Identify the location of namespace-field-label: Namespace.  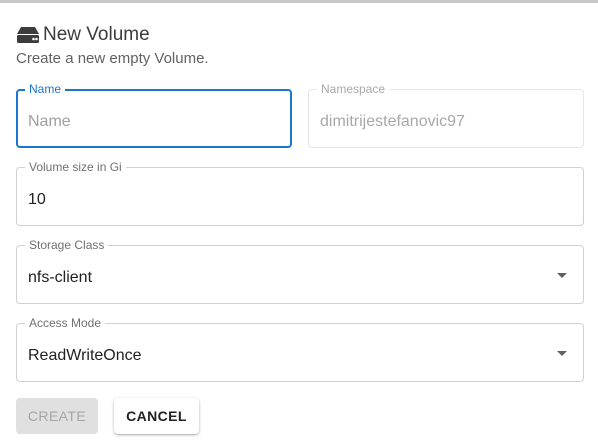
(353, 89).